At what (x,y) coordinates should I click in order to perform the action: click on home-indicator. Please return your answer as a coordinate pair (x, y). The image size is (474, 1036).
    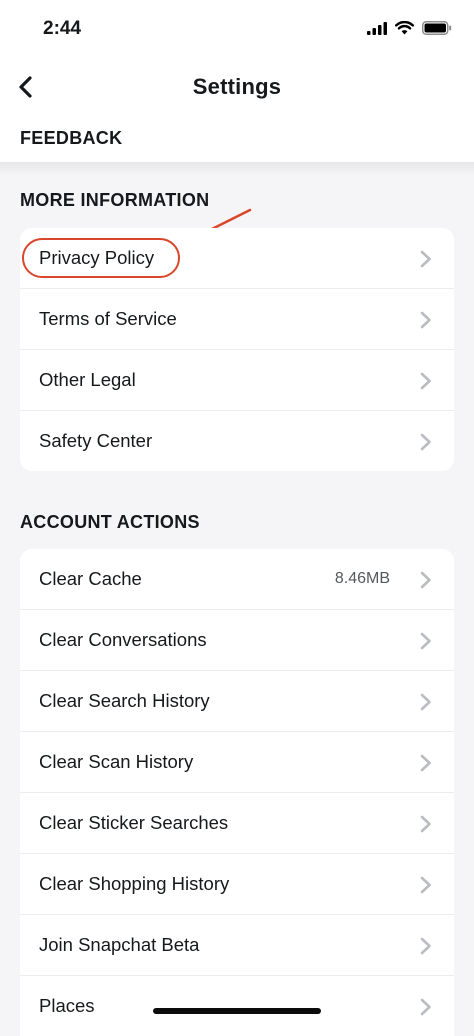
    Looking at the image, I should click on (237, 1011).